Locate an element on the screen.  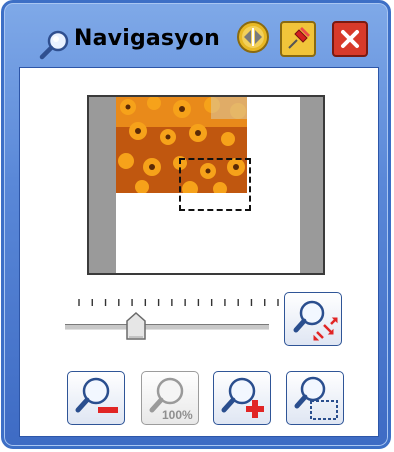
zoom-selection-button is located at coordinates (315, 398).